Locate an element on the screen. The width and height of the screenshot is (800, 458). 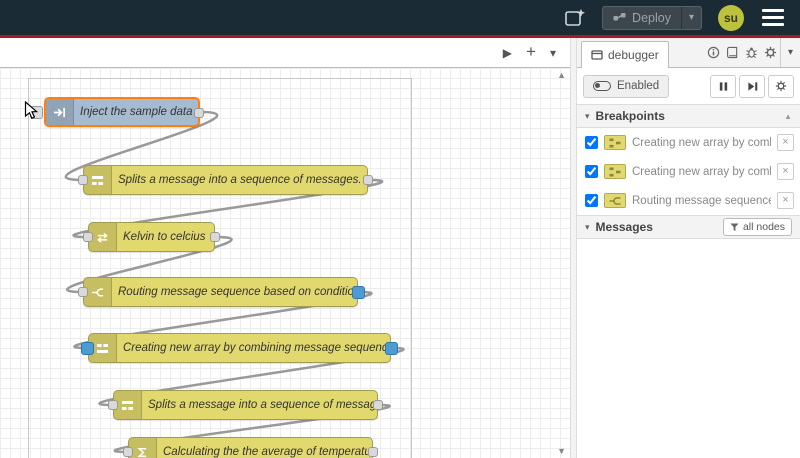
breakpoints-title: Breakpoints is located at coordinates (630, 116).